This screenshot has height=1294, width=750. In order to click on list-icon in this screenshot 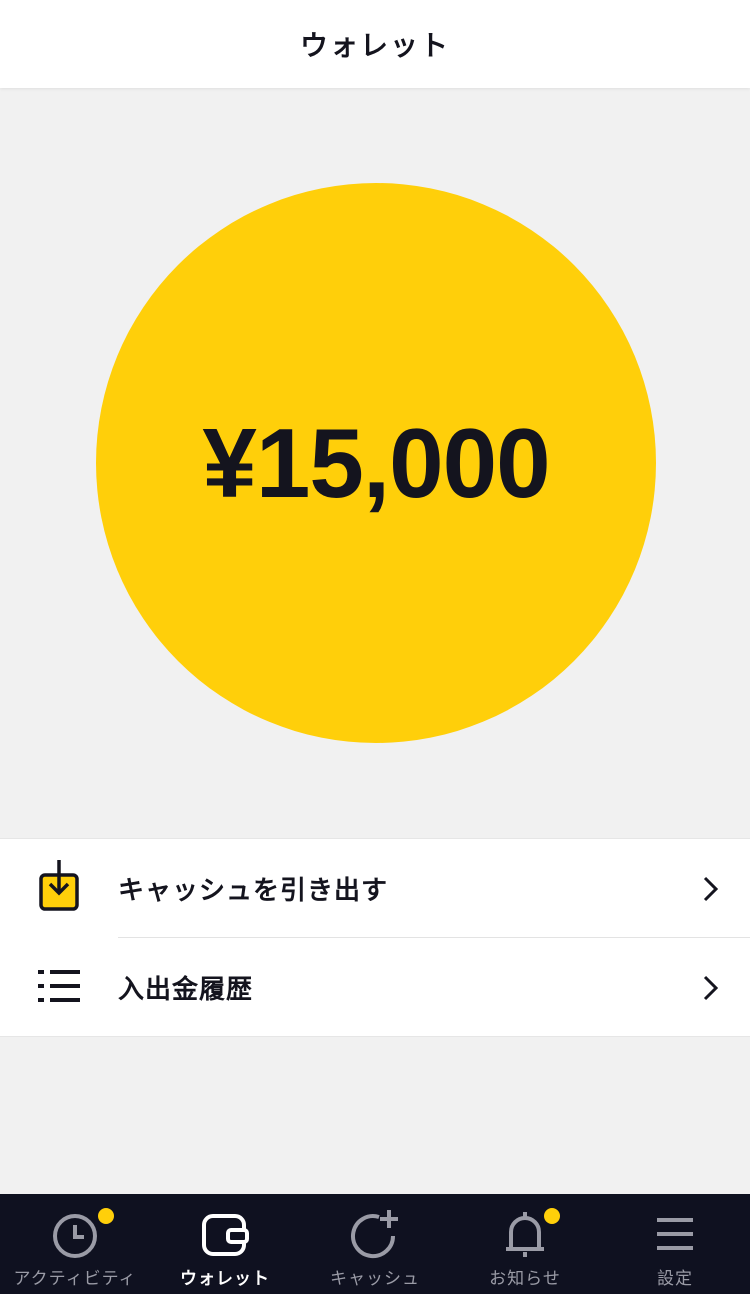, I will do `click(59, 986)`.